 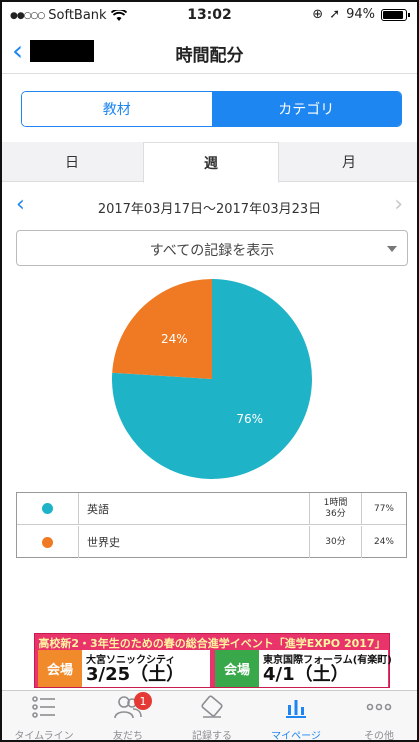 I want to click on tab-label: その他, so click(x=379, y=736).